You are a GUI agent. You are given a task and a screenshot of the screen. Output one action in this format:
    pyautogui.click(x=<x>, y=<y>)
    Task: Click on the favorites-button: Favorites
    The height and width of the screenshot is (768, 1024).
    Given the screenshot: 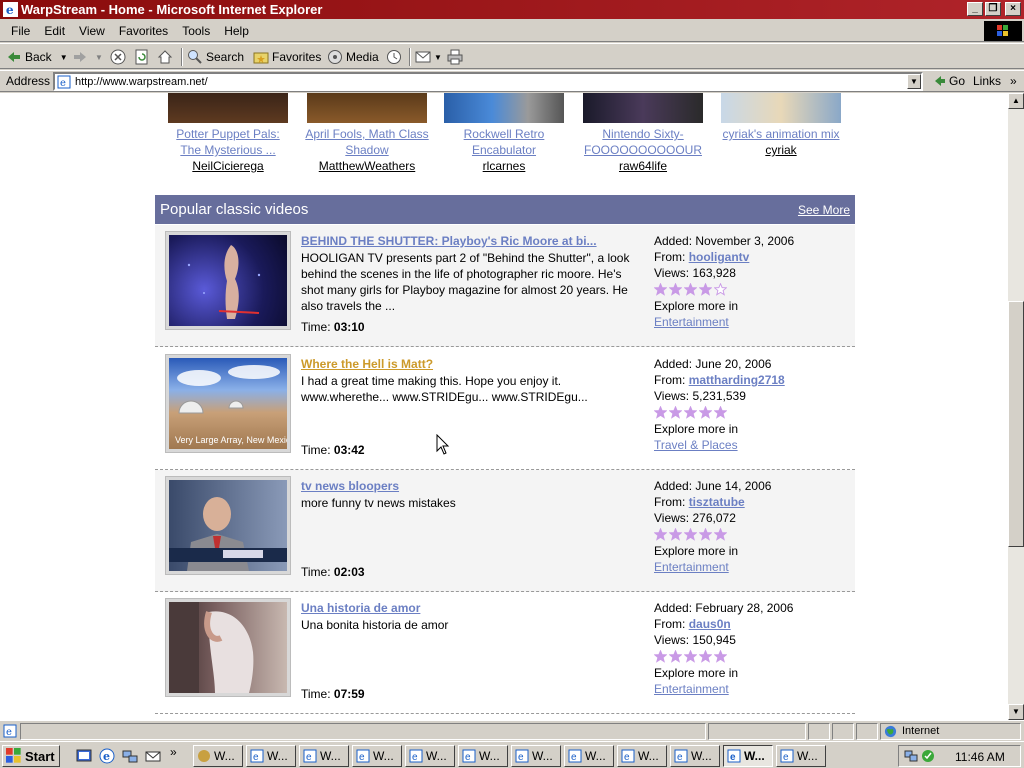 What is the action you would take?
    pyautogui.click(x=287, y=57)
    